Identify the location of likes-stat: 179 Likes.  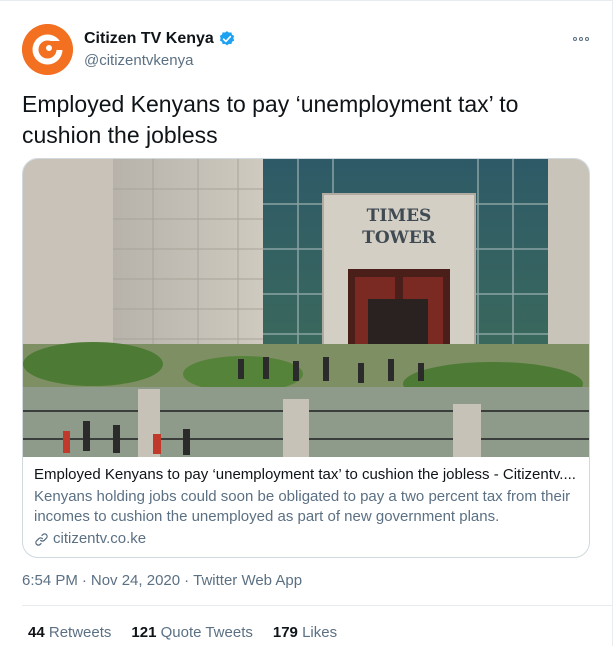
(305, 632).